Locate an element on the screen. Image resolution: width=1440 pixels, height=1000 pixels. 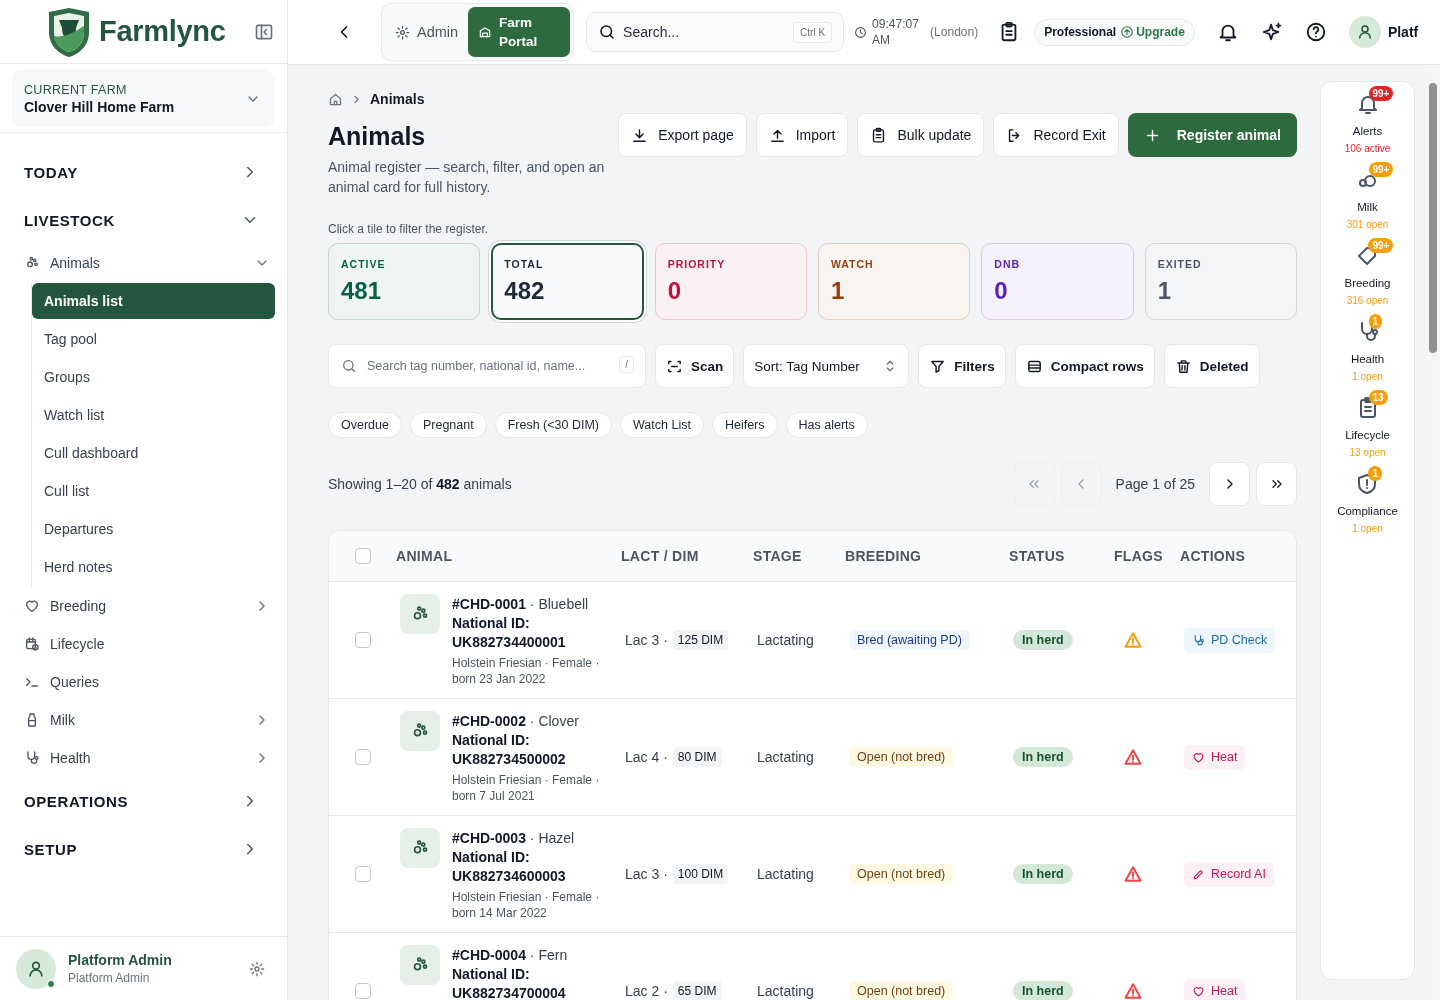
settings-button is located at coordinates (257, 968).